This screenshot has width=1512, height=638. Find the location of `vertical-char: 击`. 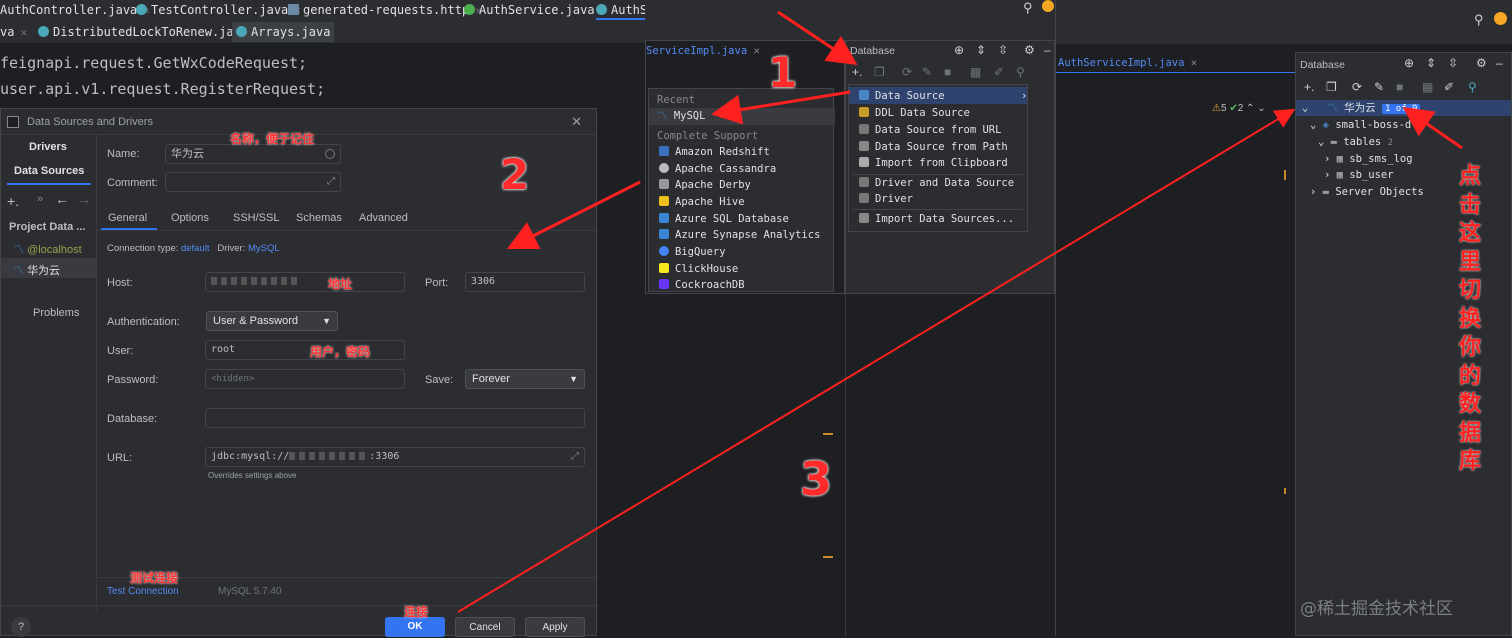

vertical-char: 击 is located at coordinates (1469, 205).